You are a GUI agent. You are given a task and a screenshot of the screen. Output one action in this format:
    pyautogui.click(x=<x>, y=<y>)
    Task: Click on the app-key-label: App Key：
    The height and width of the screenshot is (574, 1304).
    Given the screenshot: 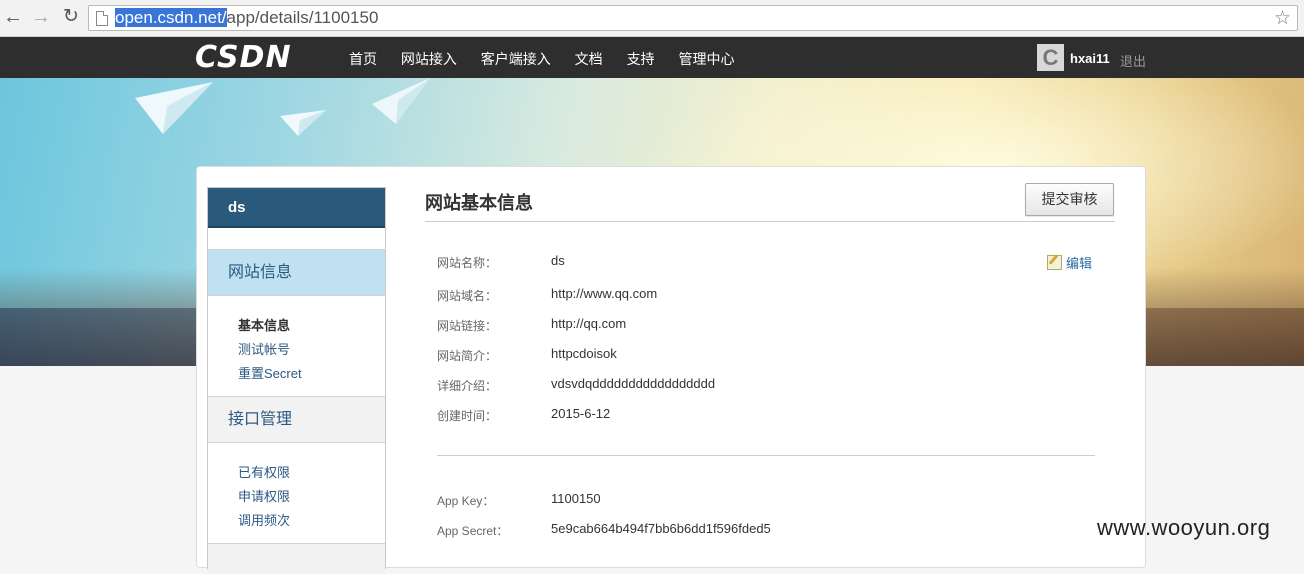 What is the action you would take?
    pyautogui.click(x=466, y=501)
    